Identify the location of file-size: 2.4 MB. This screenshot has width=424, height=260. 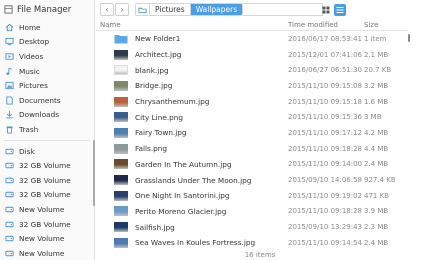
(376, 242).